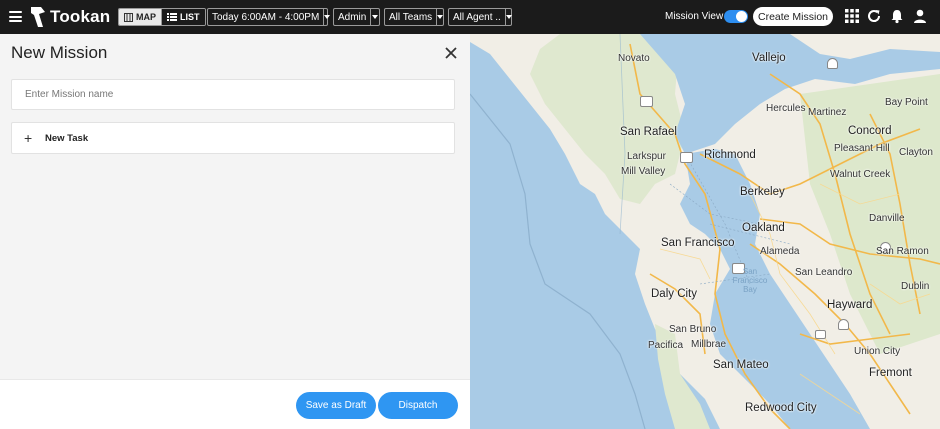 The image size is (940, 429). What do you see at coordinates (233, 138) in the screenshot?
I see `new-task-button: + New Task` at bounding box center [233, 138].